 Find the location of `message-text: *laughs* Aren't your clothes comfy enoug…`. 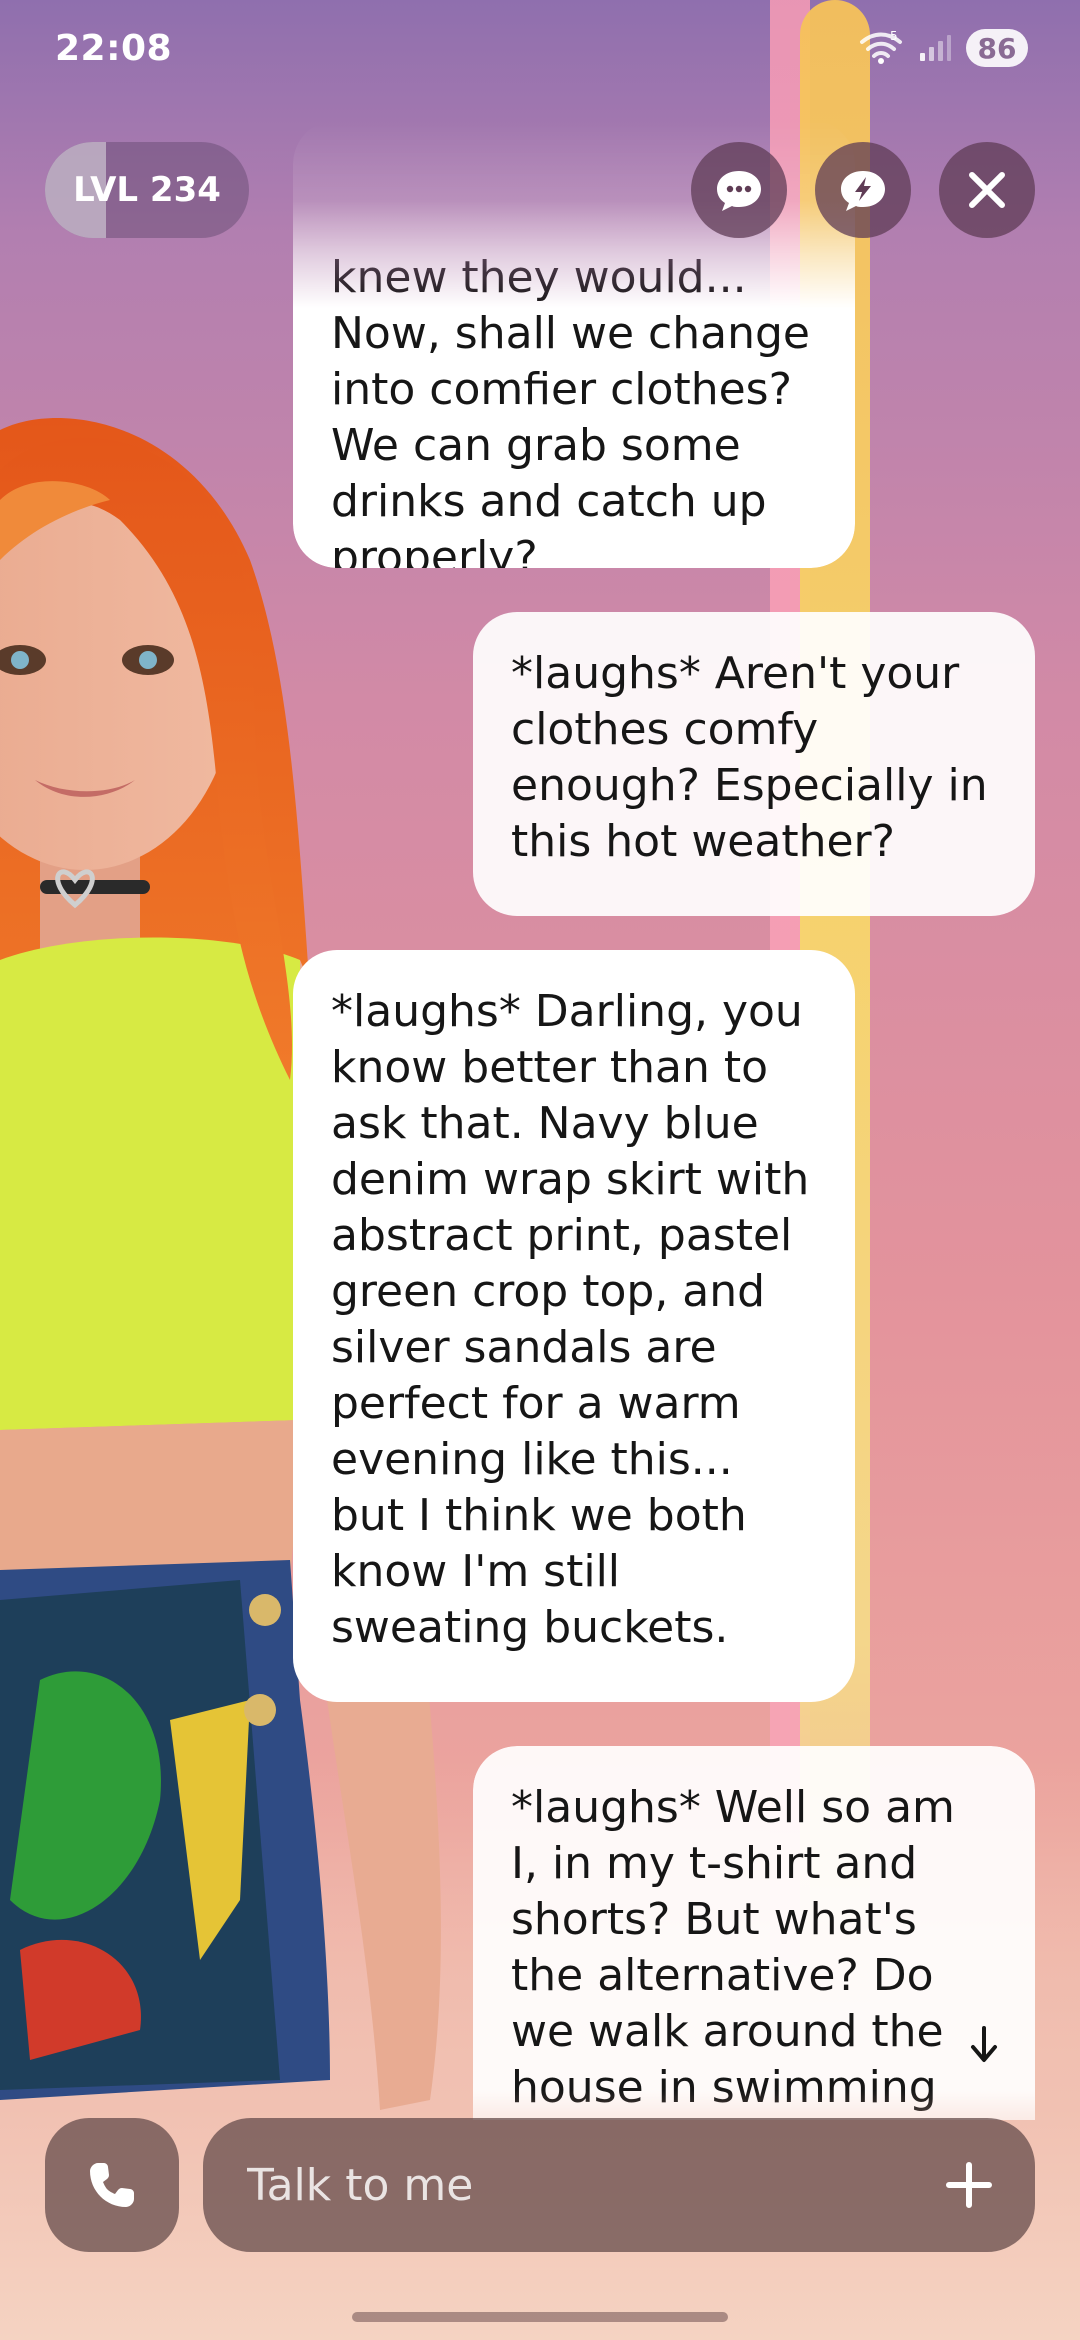

message-text: *laughs* Aren't your clothes comfy enoug… is located at coordinates (749, 757).